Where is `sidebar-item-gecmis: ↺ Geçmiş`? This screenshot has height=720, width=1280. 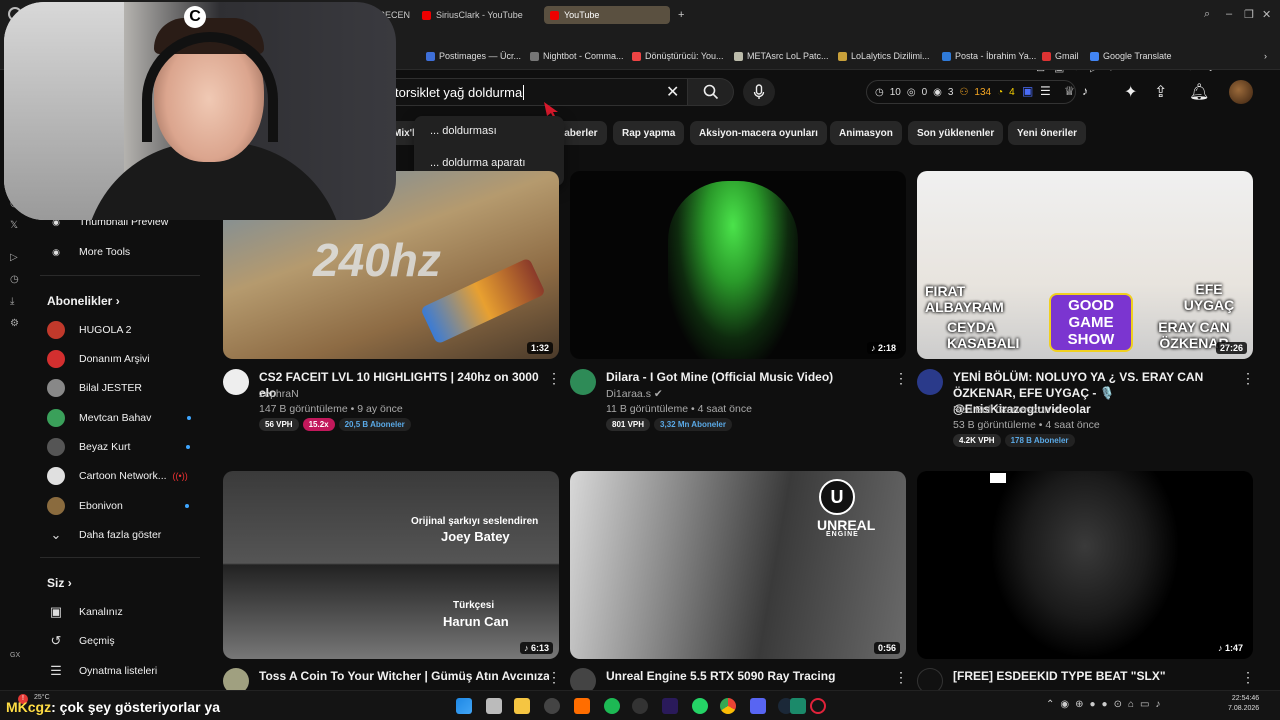 sidebar-item-gecmis: ↺ Geçmiş is located at coordinates (81, 641).